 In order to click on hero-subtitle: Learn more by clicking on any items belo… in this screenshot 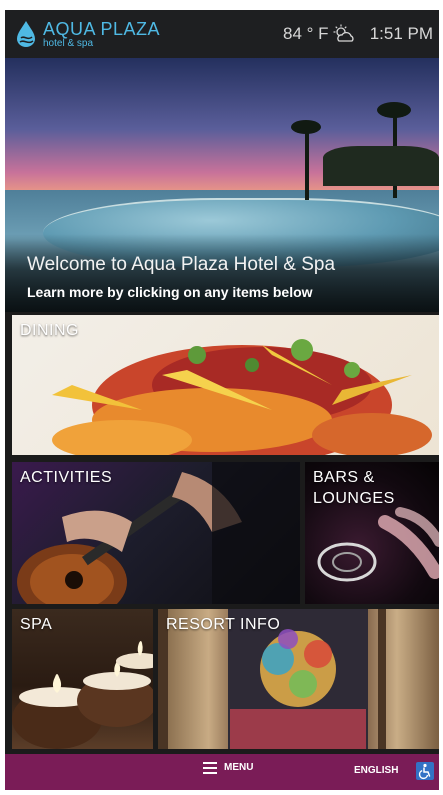, I will do `click(170, 292)`.